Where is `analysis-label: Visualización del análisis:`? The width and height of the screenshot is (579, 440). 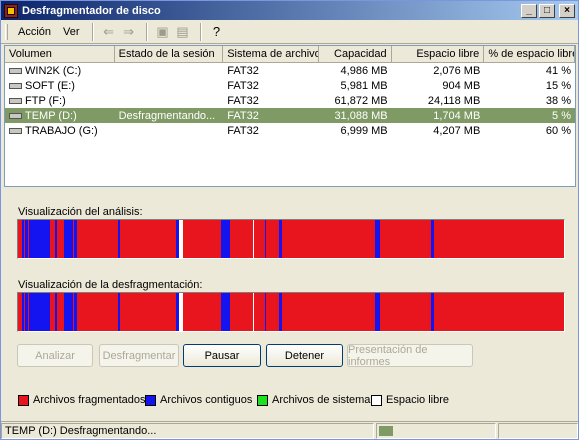 analysis-label: Visualización del análisis: is located at coordinates (80, 212).